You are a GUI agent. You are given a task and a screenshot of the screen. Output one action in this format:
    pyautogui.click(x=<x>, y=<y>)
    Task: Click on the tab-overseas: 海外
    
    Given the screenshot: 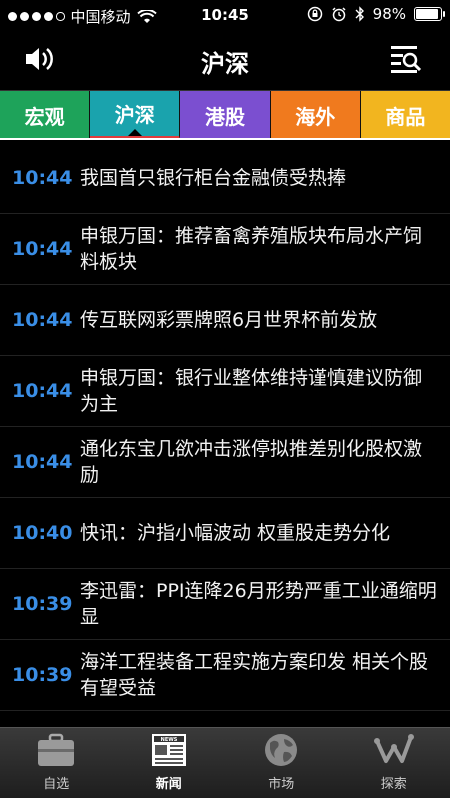 What is the action you would take?
    pyautogui.click(x=315, y=115)
    